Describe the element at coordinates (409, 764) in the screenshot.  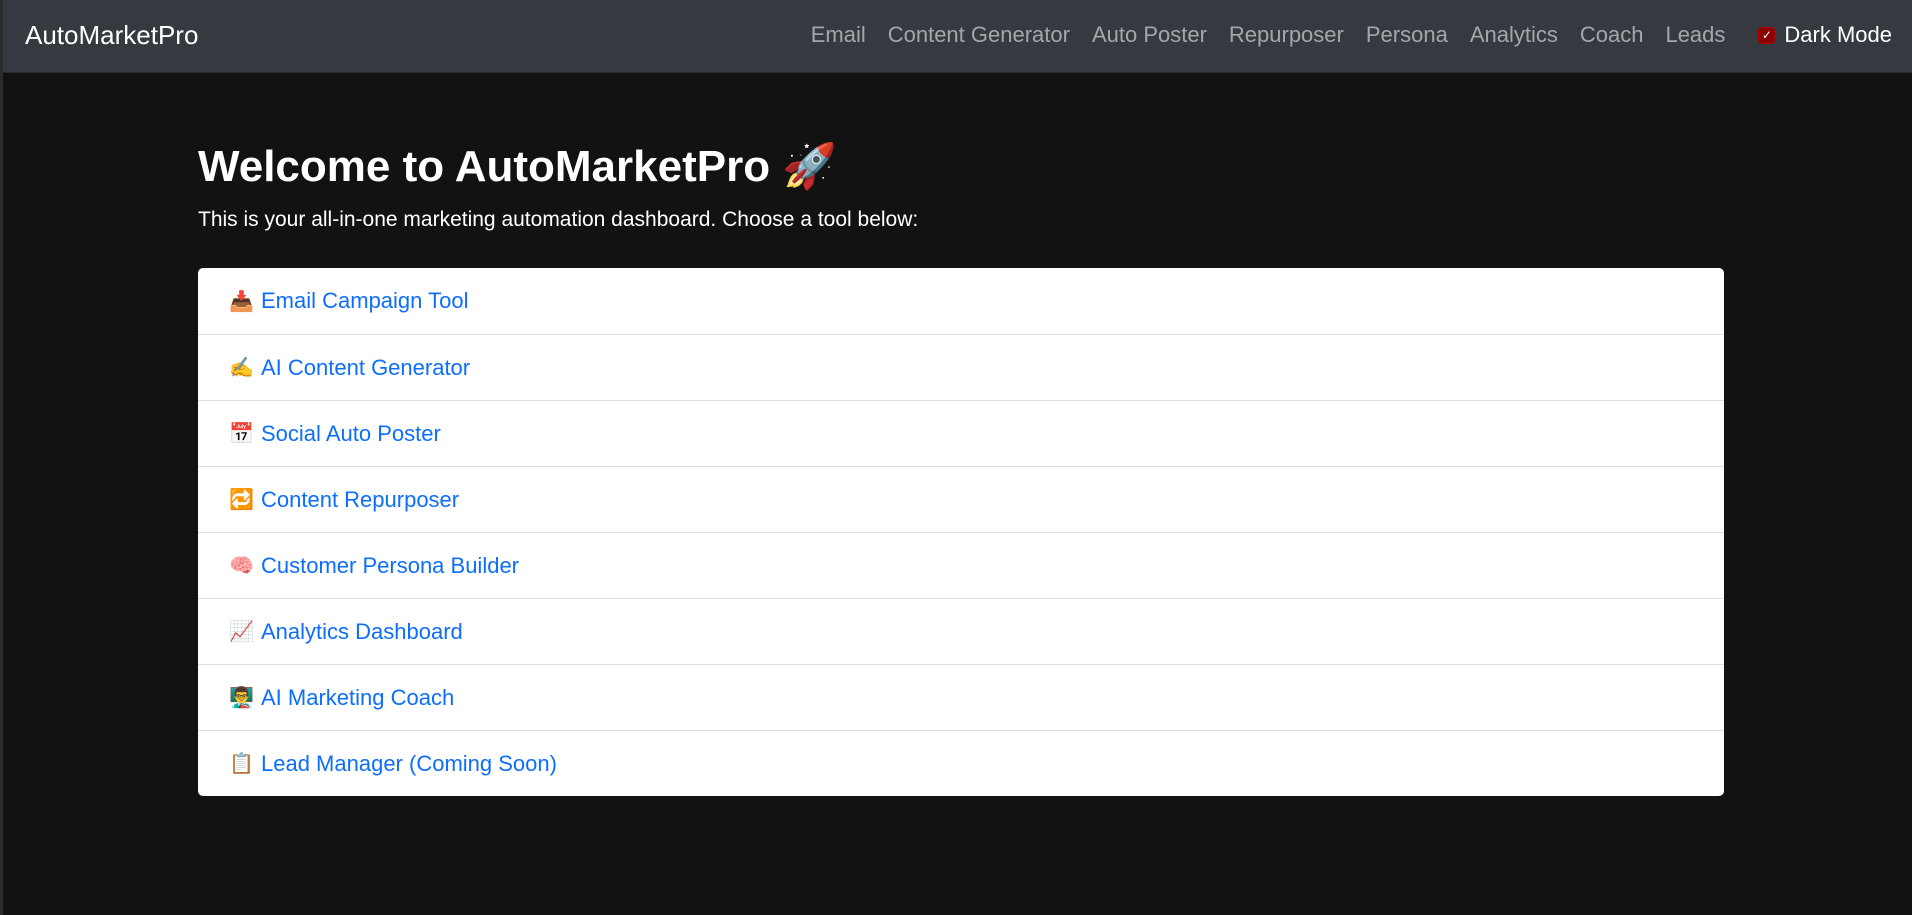
I see `tool-link-lead-manager: Lead Manager (Coming Soon)` at that location.